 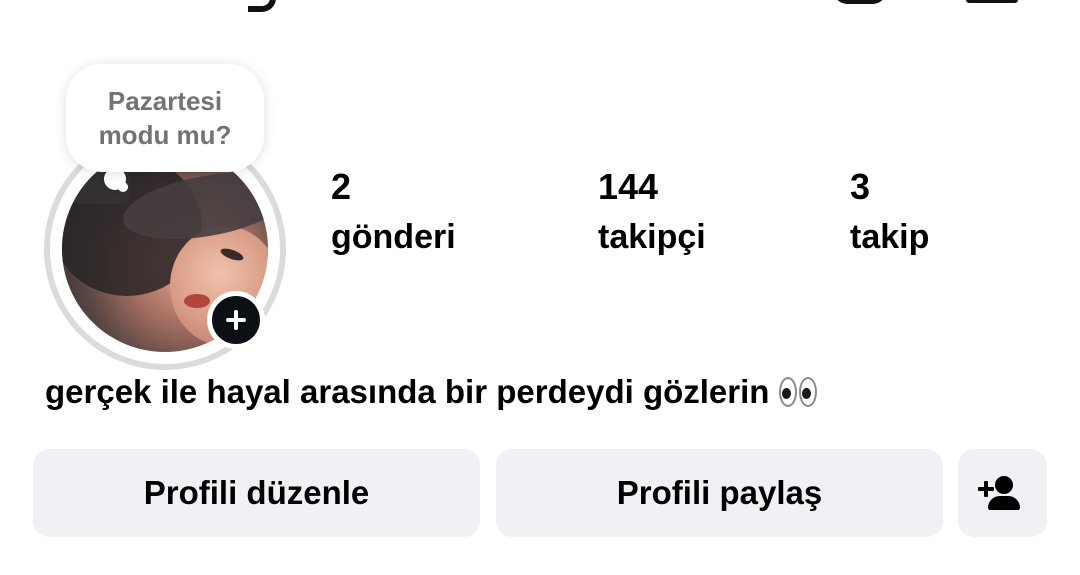 What do you see at coordinates (889, 212) in the screenshot?
I see `following-stat: 3 takip` at bounding box center [889, 212].